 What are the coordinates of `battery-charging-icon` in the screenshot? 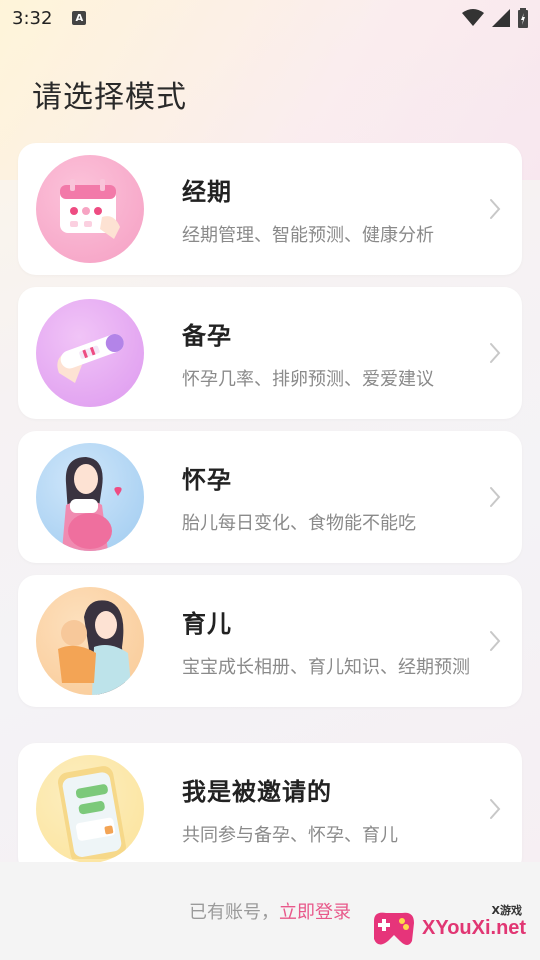 It's located at (523, 18).